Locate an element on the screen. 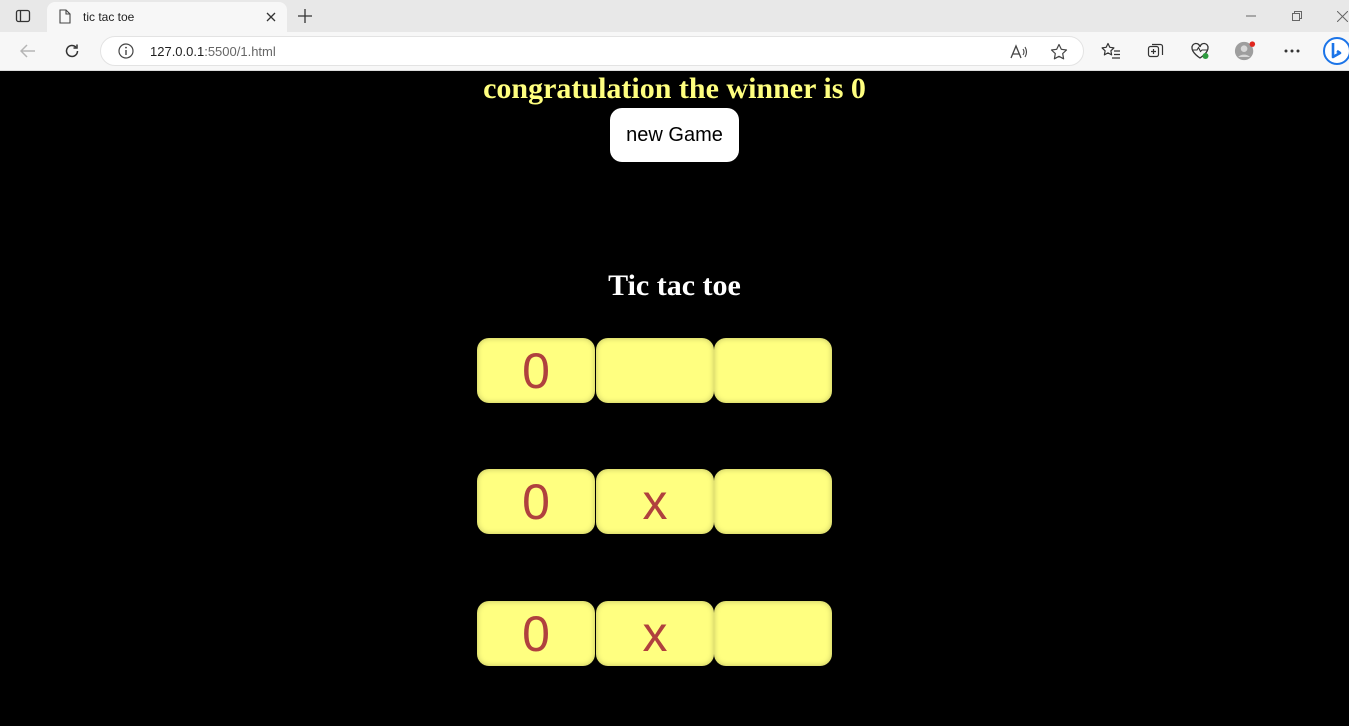  more-options-icon is located at coordinates (1292, 51).